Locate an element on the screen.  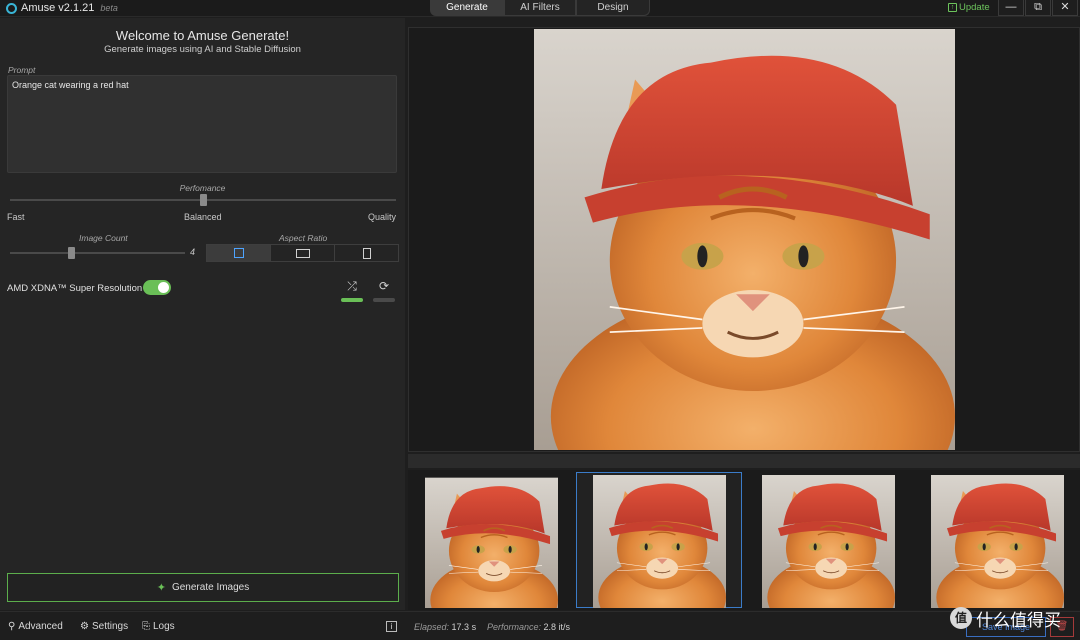
update-icon: ↑ is located at coordinates (952, 7).